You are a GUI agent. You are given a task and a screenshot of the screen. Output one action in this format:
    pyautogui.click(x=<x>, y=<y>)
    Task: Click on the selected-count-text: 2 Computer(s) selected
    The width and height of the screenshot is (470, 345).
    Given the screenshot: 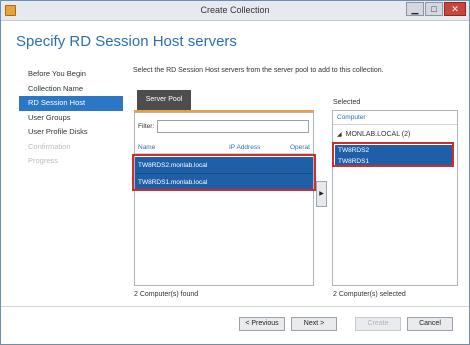 What is the action you would take?
    pyautogui.click(x=369, y=294)
    